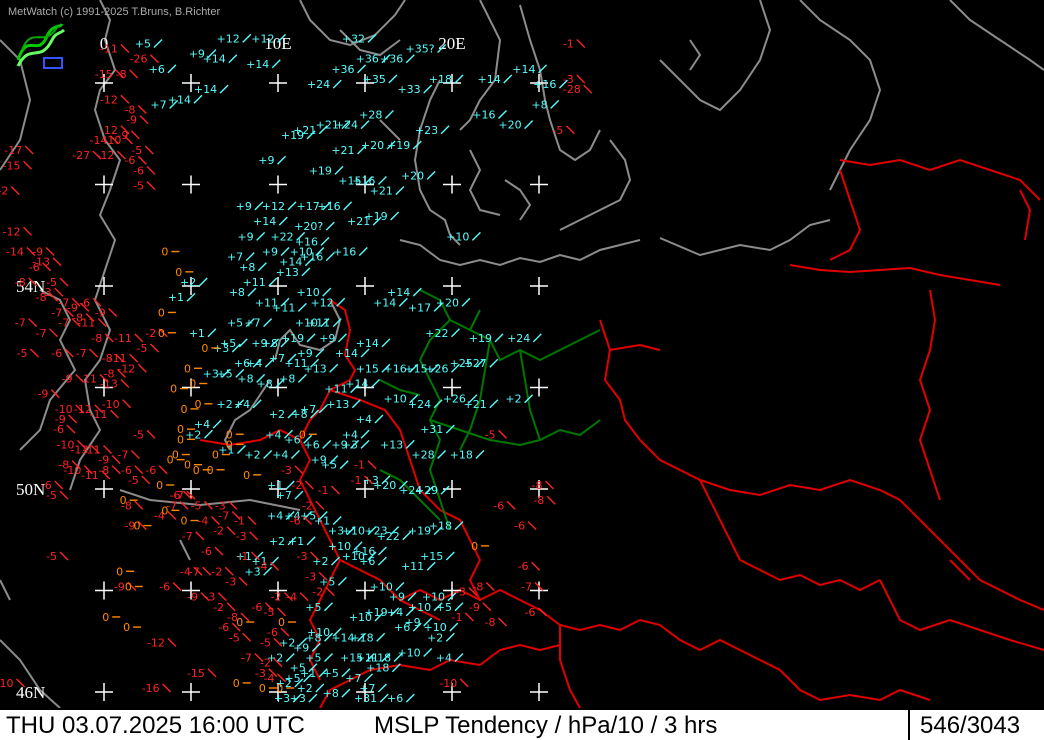 The width and height of the screenshot is (1044, 740). What do you see at coordinates (308, 226) in the screenshot?
I see `pressure-tendency-value: +20?` at bounding box center [308, 226].